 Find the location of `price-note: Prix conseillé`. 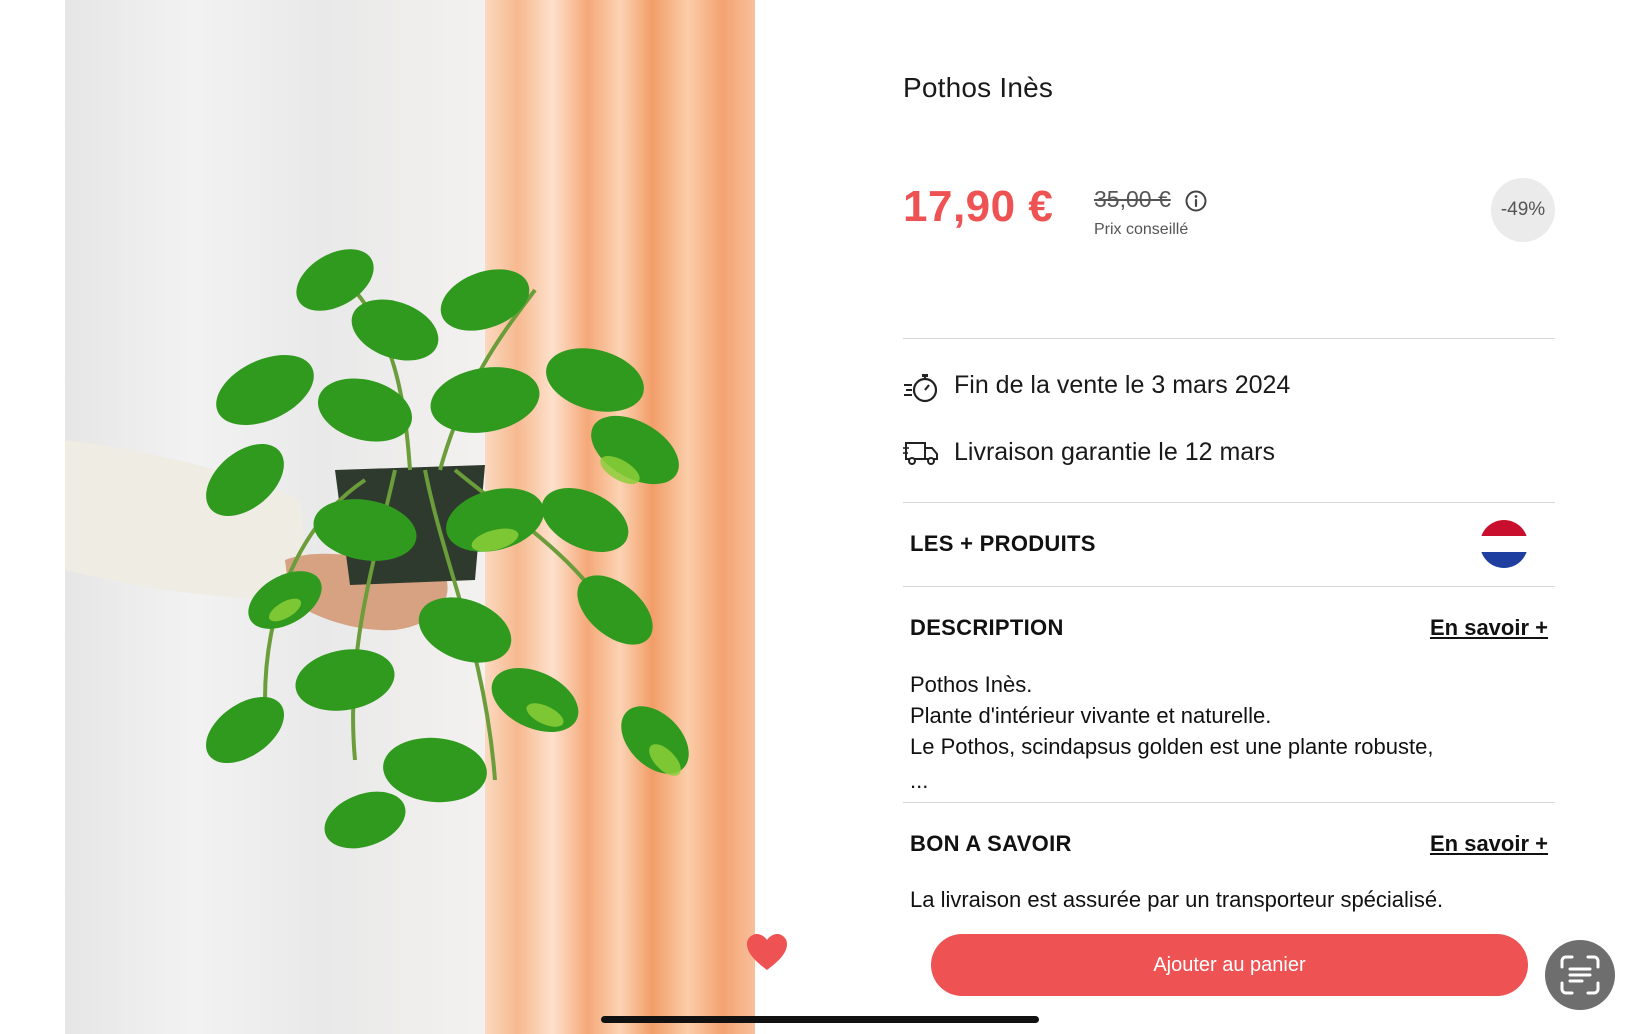

price-note: Prix conseillé is located at coordinates (1141, 229).